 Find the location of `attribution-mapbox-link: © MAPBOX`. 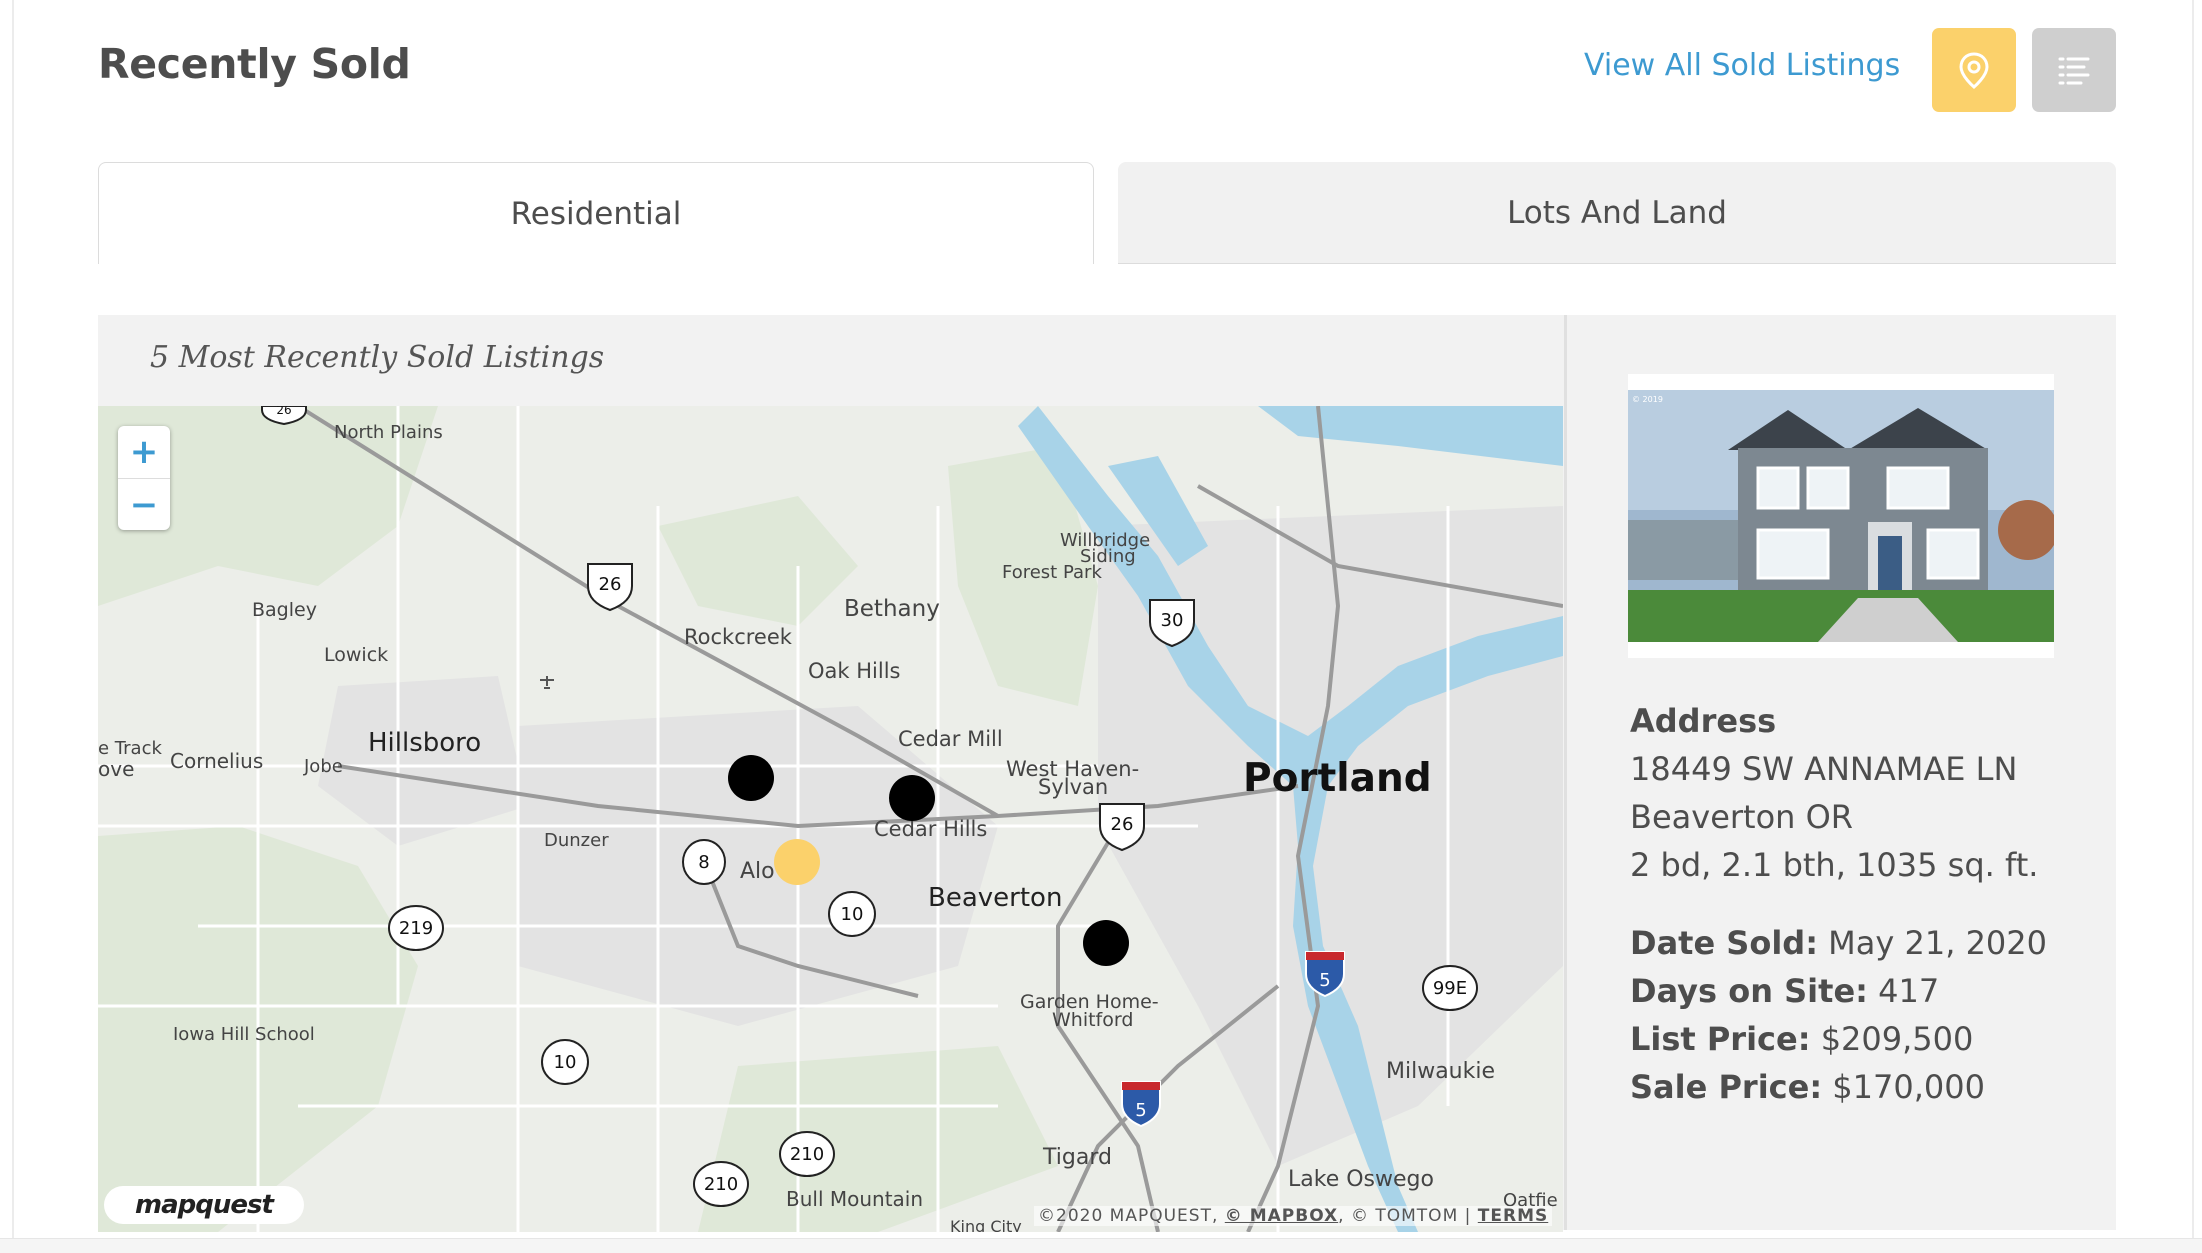

attribution-mapbox-link: © MAPBOX is located at coordinates (1281, 1216).